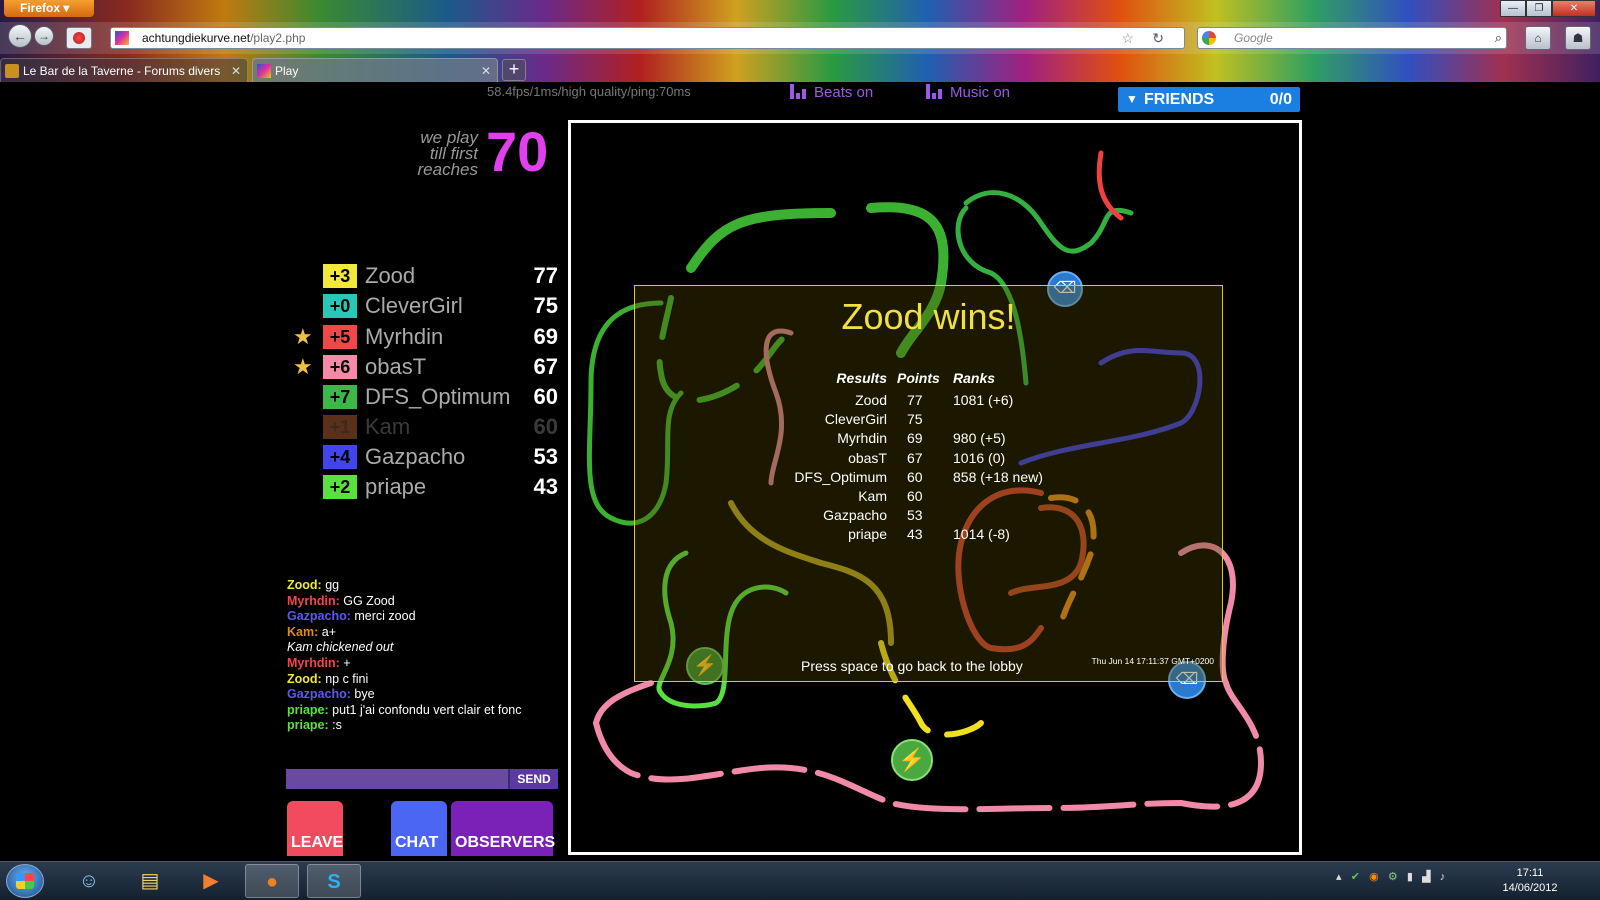 This screenshot has height=900, width=1600. Describe the element at coordinates (1127, 38) in the screenshot. I see `bookmark-star-icon: ☆` at that location.